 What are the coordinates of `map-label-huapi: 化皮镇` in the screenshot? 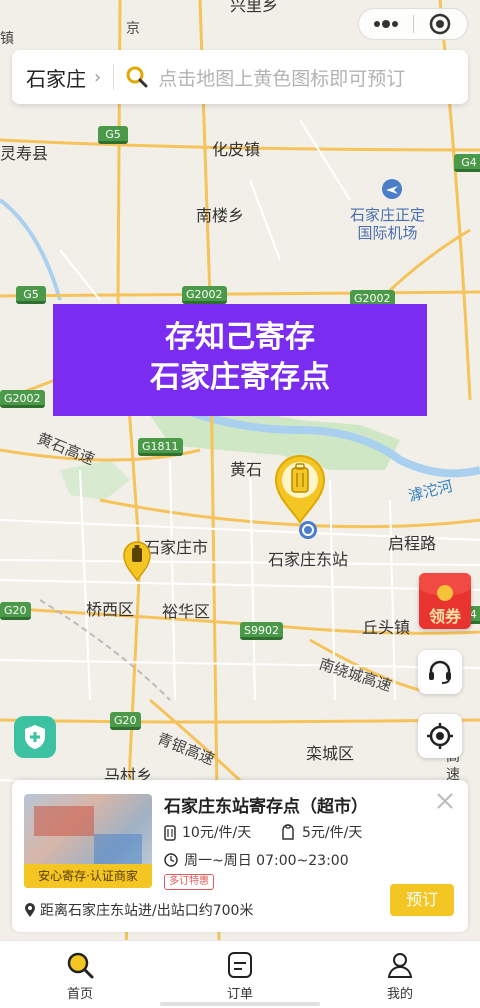 It's located at (236, 149).